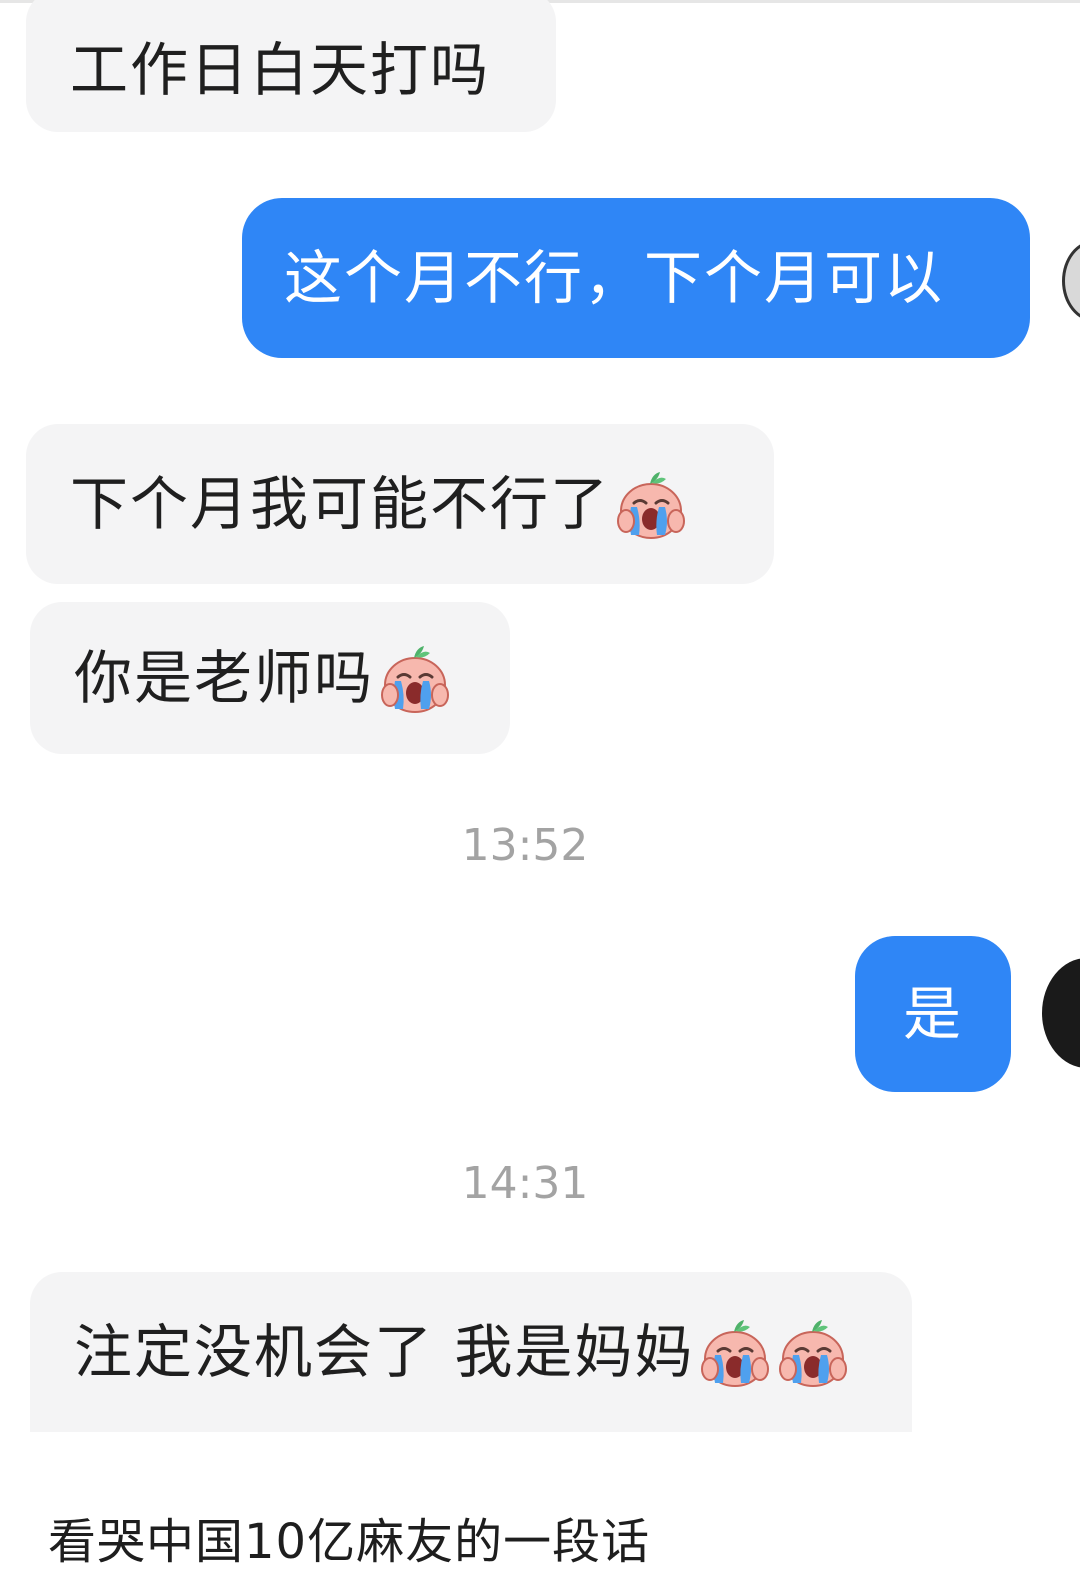 This screenshot has width=1080, height=1591. I want to click on incoming-message-bubble: 注定没机会了 我是妈妈, so click(471, 1352).